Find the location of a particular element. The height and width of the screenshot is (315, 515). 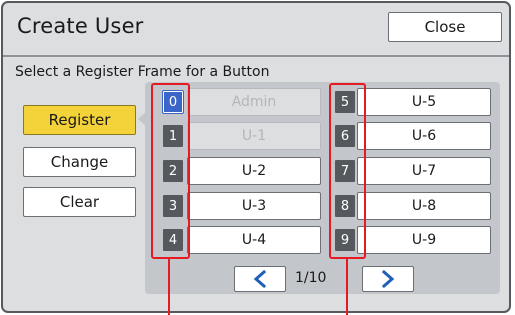

close-button: Close is located at coordinates (445, 27).